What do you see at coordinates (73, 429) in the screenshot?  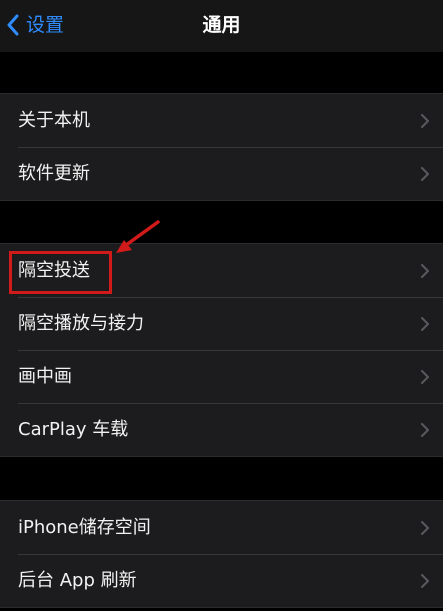 I see `list-item-label: CarPlay 车载` at bounding box center [73, 429].